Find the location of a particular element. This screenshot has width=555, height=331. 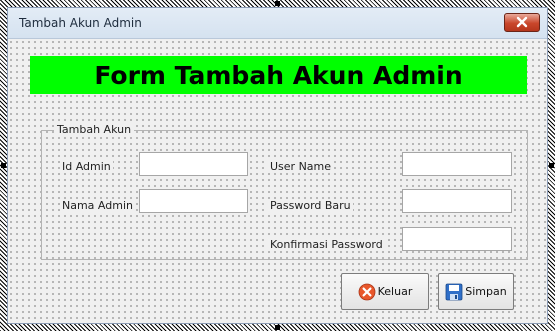

exit-icon is located at coordinates (367, 292).